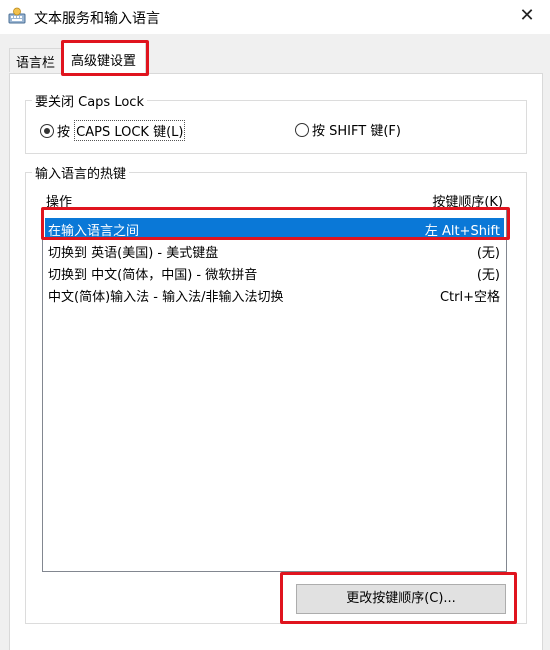 This screenshot has height=650, width=550. I want to click on hotkey-sequence: 左 Alt+Shift, so click(462, 231).